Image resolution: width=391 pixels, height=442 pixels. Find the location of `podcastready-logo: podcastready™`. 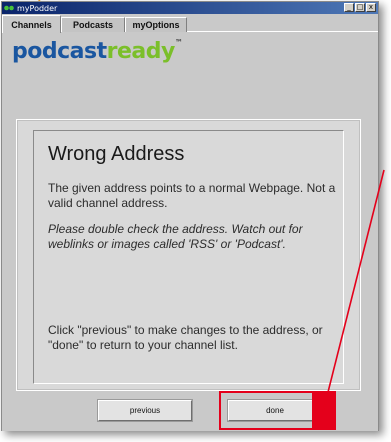

podcastready-logo: podcastready™ is located at coordinates (97, 51).